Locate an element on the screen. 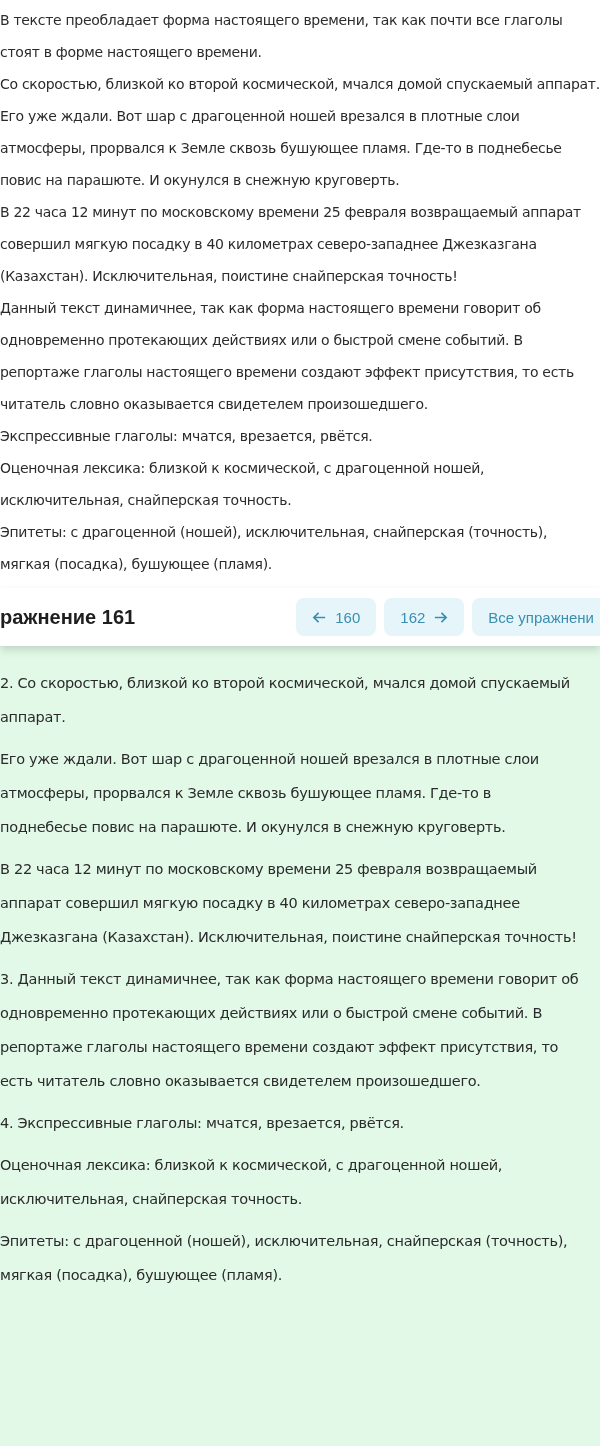 The width and height of the screenshot is (600, 1448). answer-paragraph: 3. Данный текст динамичнее, так как форма настоящего времени говорит об одновременно протекающих действиях или о быстрой смене событий. В репортаже глаголы настоящего времени создают эффект присутствия, то есть читатель словно оказывается свидетелем произошедшего. is located at coordinates (290, 1030).